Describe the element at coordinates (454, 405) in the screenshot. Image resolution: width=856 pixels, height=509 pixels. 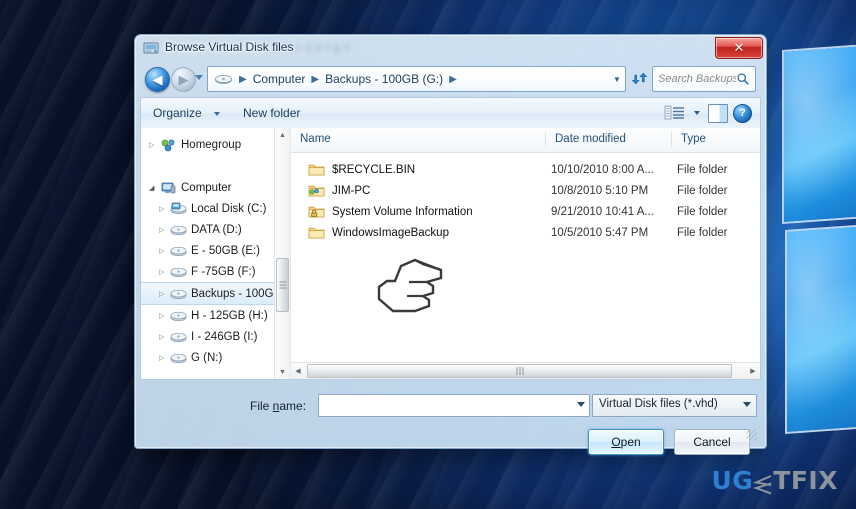
I see `file-name-input` at that location.